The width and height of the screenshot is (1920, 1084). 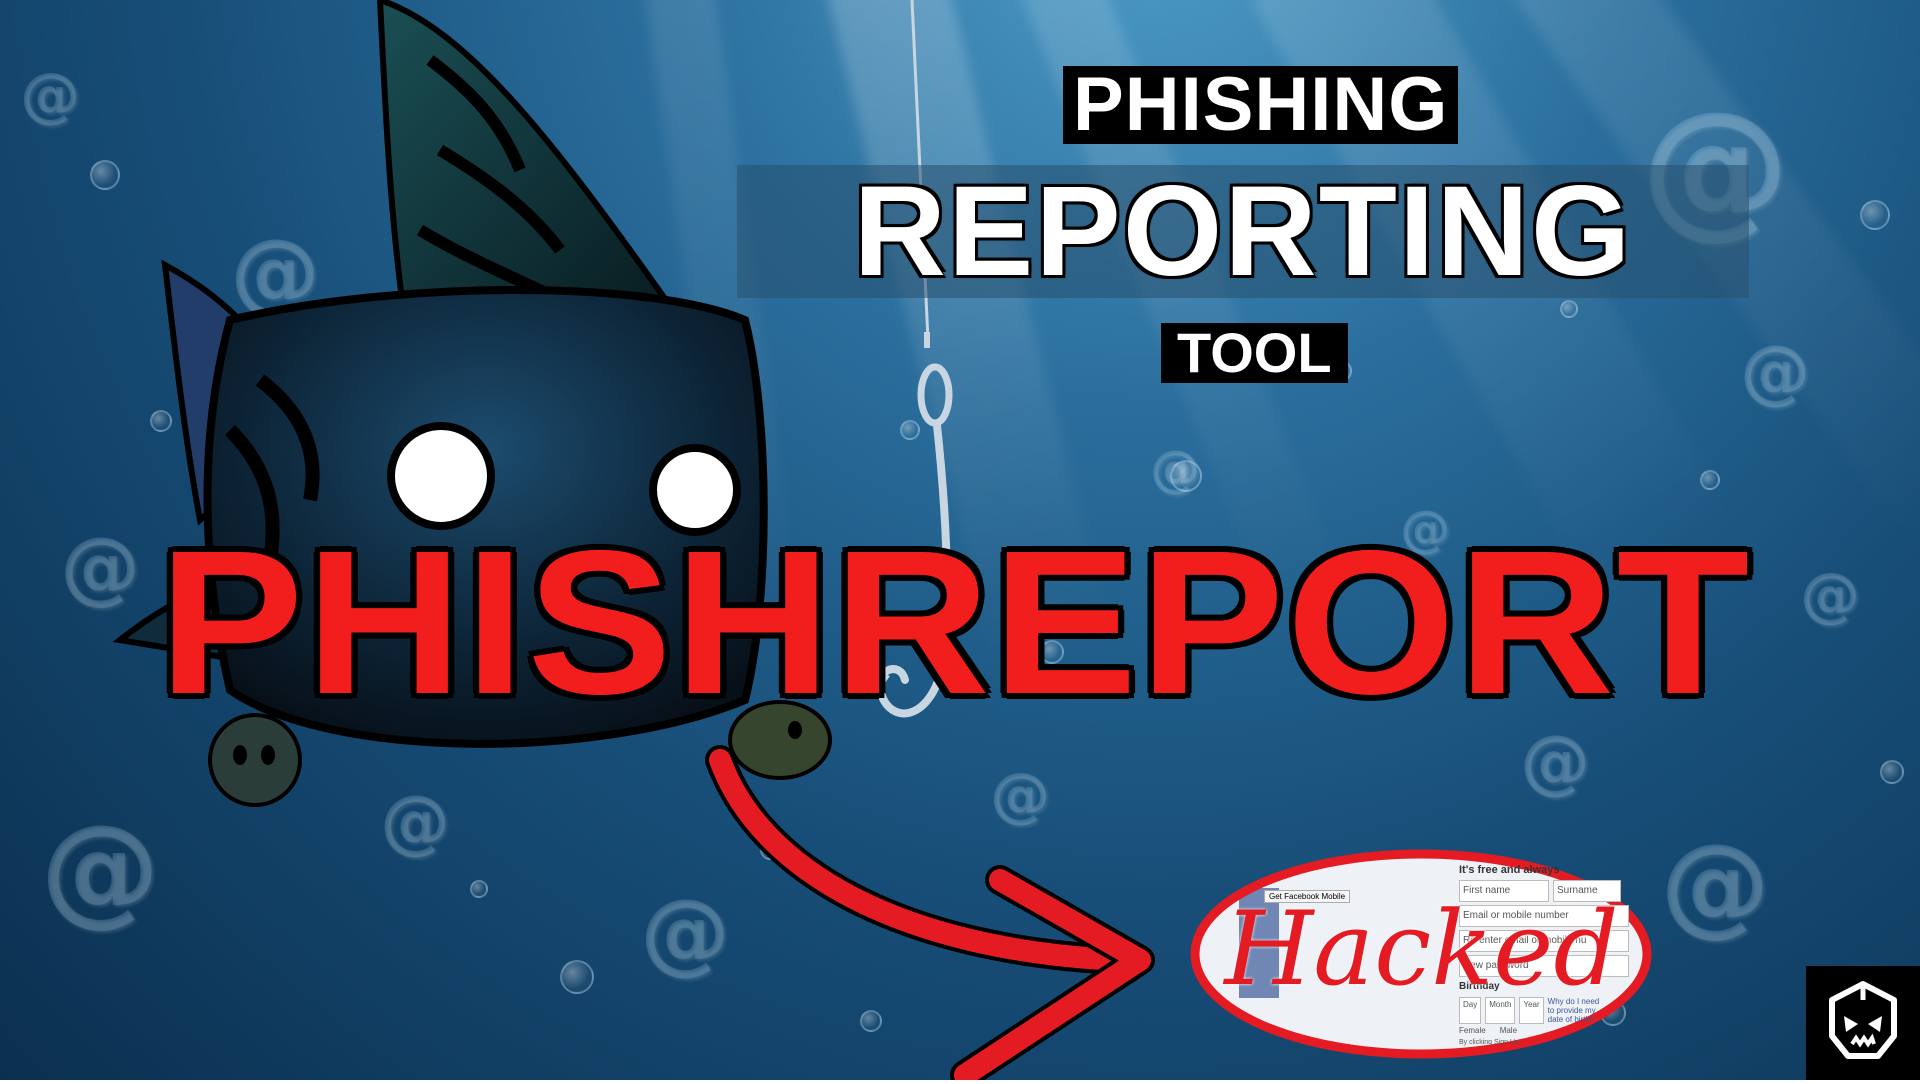 I want to click on brand-logo, so click(x=1863, y=1023).